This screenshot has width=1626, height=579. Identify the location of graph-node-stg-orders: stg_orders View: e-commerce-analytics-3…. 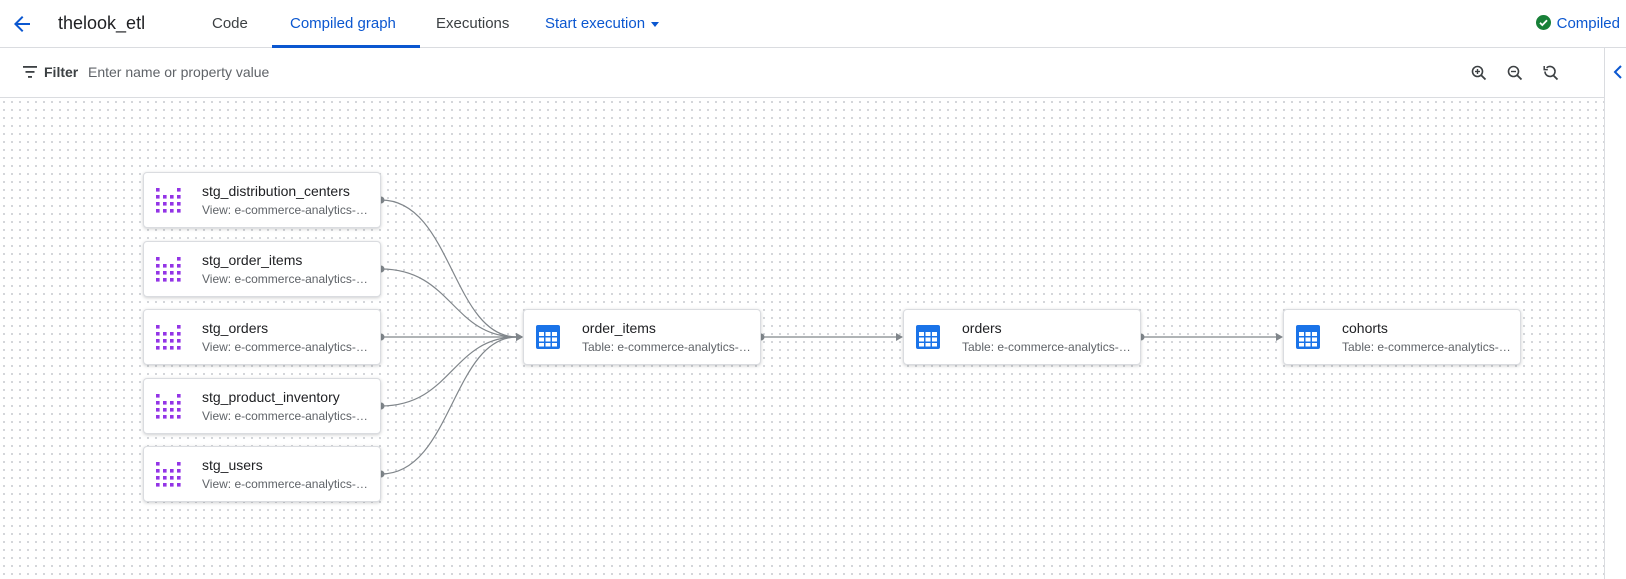
(262, 337).